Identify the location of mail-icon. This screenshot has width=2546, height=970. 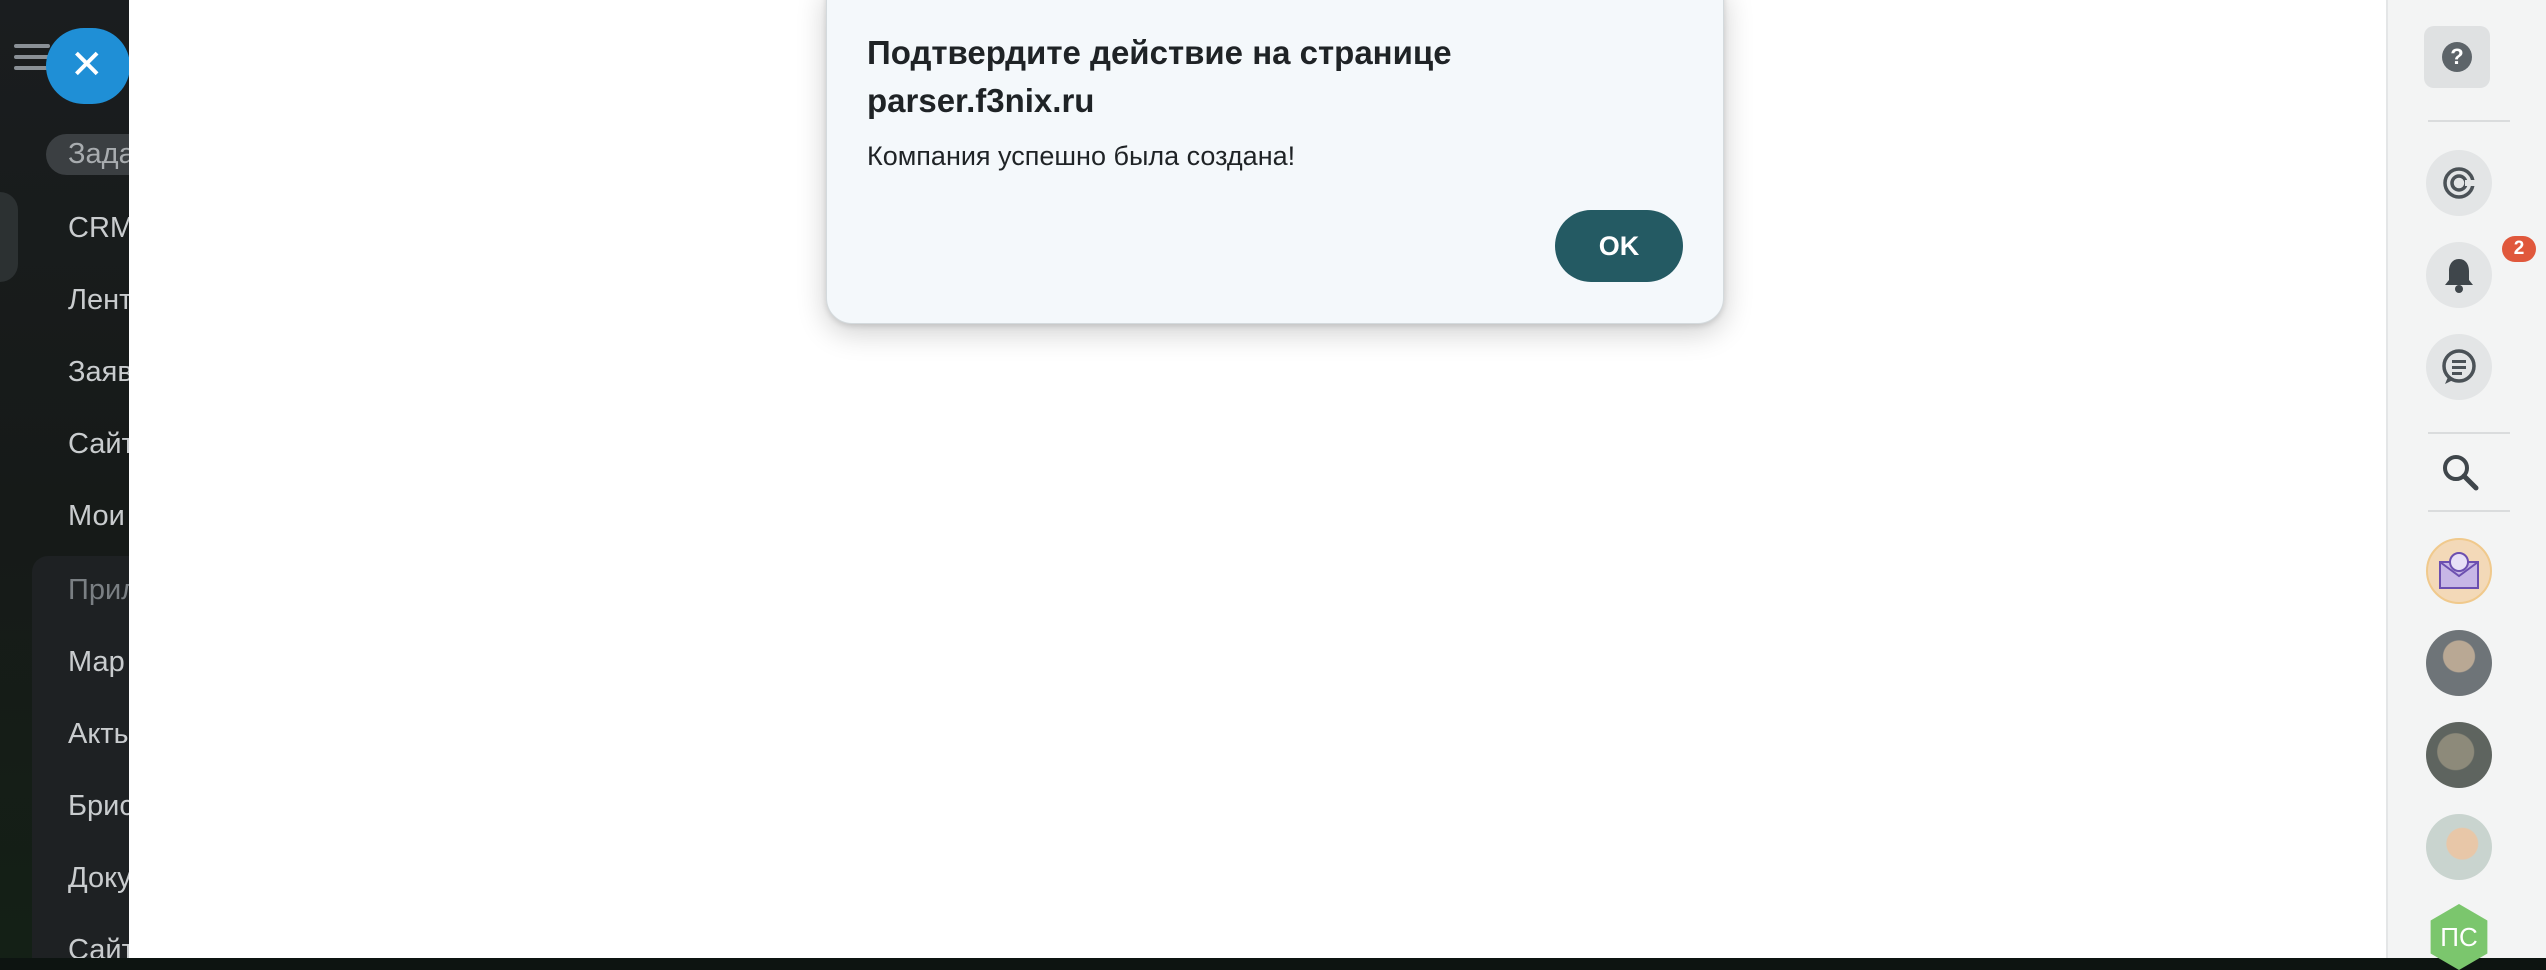
(2459, 570).